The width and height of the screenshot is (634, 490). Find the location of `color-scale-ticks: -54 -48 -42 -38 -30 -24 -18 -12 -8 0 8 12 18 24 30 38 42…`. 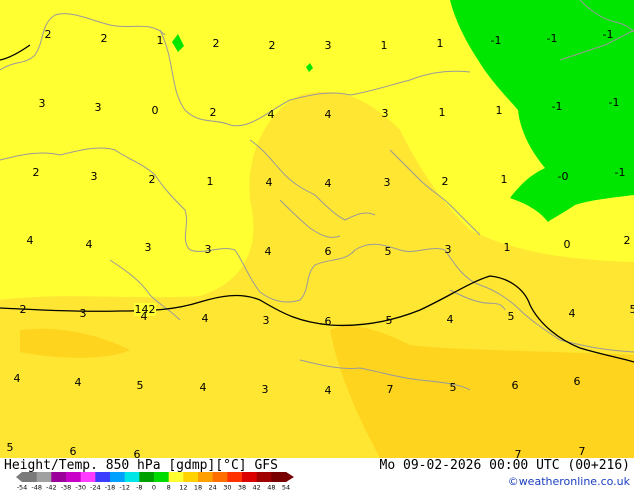

color-scale-ticks: -54 -48 -42 -38 -30 -24 -18 -12 -8 0 8 12 18 24 30 38 42… is located at coordinates (153, 487).